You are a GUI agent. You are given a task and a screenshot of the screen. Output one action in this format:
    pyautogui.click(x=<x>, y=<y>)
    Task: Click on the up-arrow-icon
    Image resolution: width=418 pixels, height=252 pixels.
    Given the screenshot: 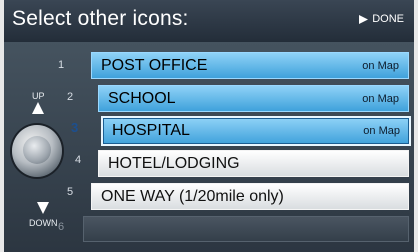 What is the action you would take?
    pyautogui.click(x=38, y=108)
    